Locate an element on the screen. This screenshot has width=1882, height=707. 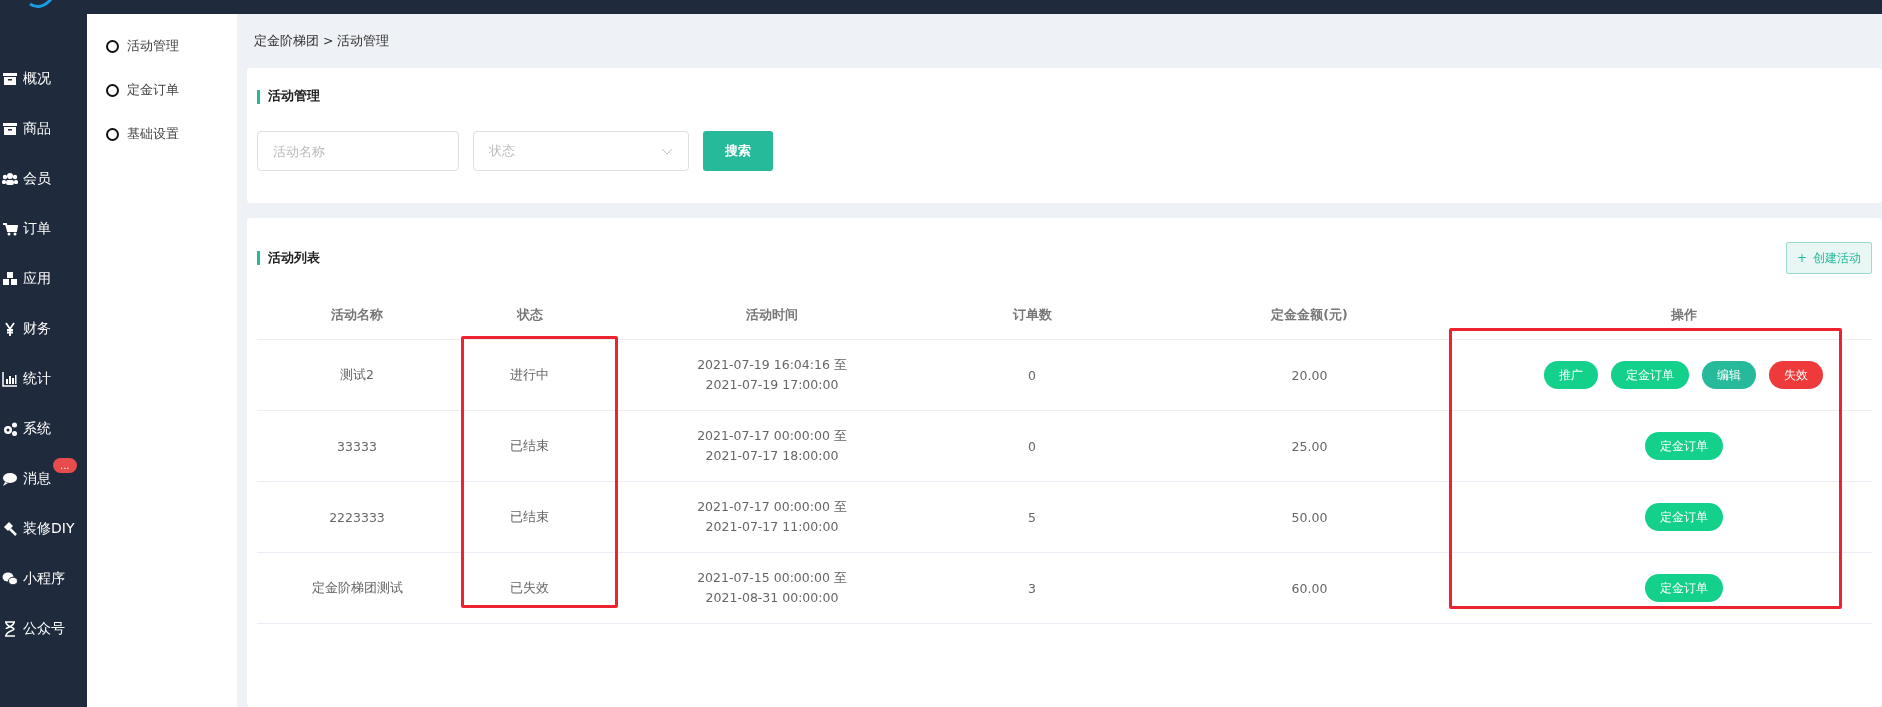
users-icon is located at coordinates (10, 179).